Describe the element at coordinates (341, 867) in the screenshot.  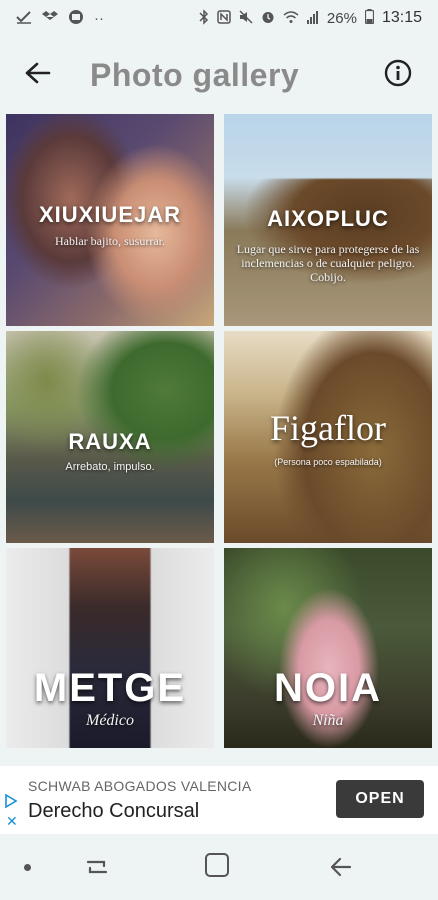
I see `back-icon` at that location.